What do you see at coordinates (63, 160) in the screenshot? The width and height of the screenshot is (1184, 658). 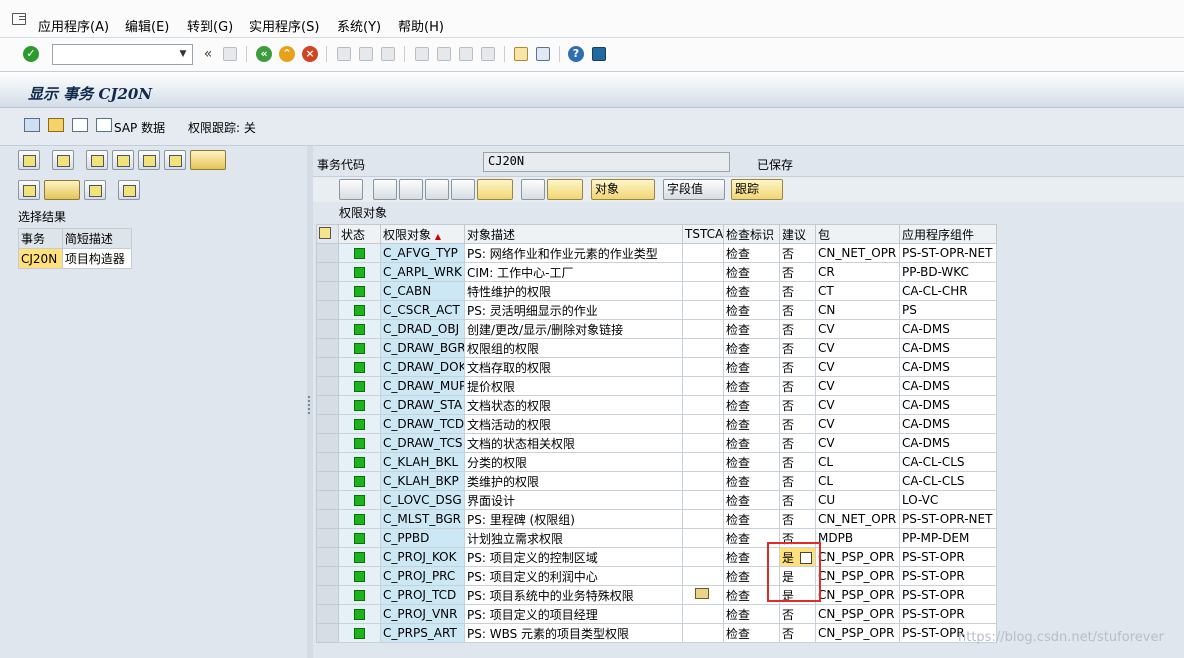 I see `zoom-button` at bounding box center [63, 160].